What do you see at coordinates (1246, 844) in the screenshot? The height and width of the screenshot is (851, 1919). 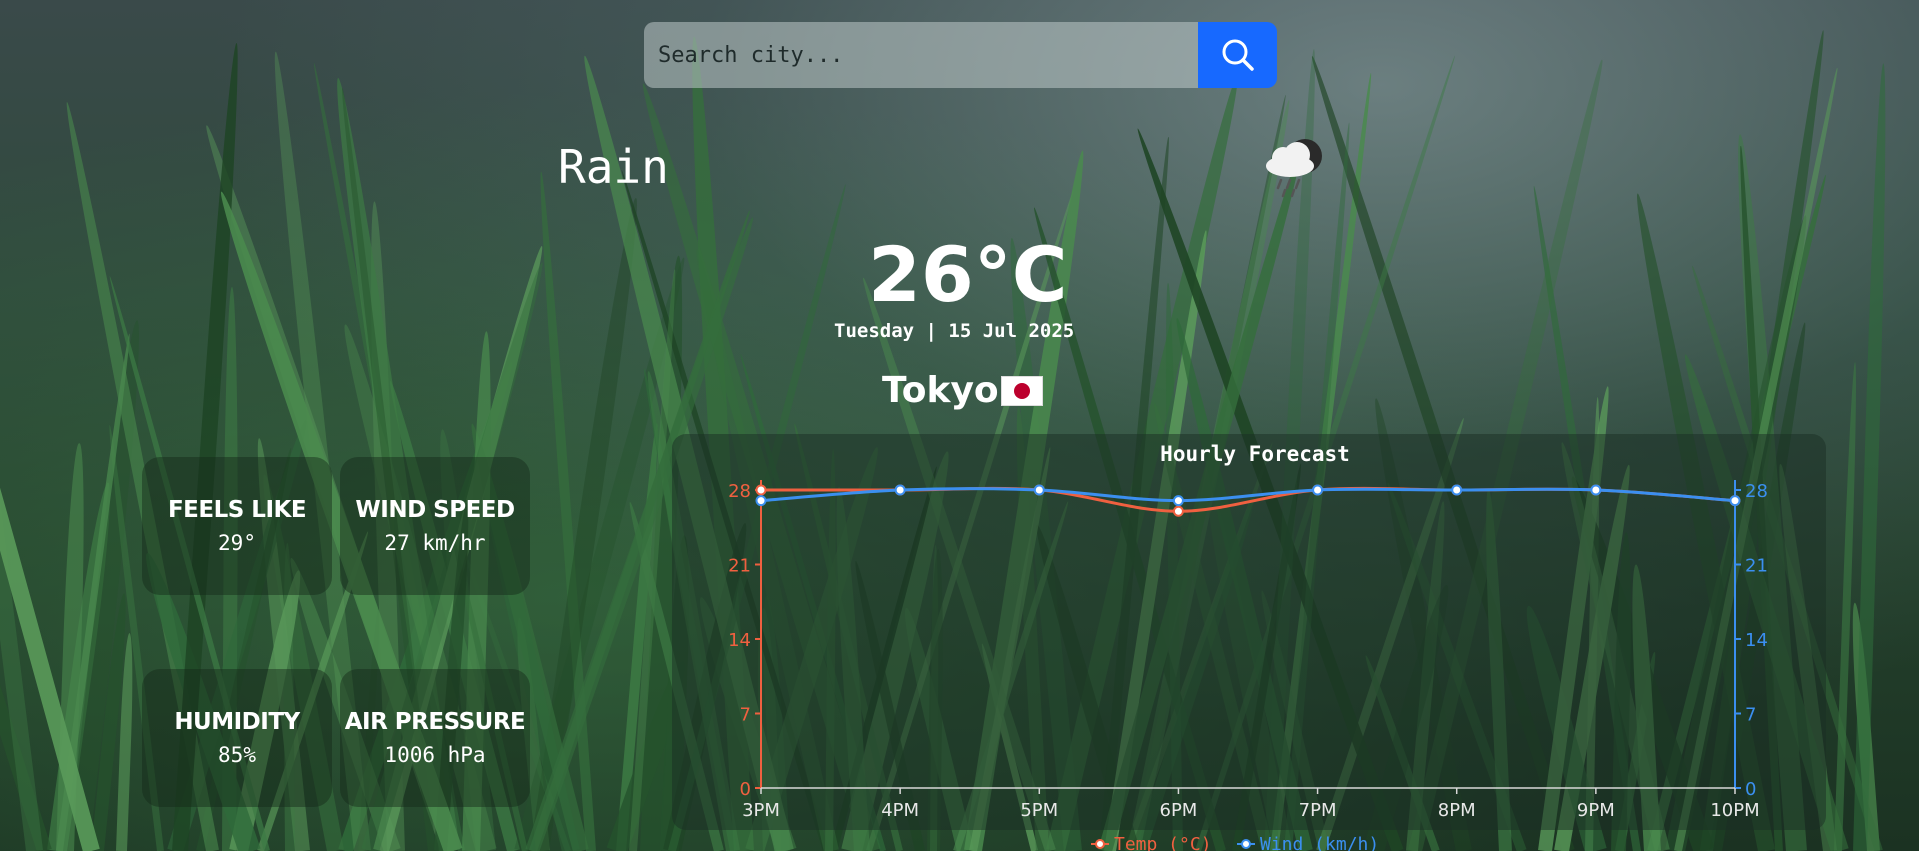 I see `legend-wind-marker` at bounding box center [1246, 844].